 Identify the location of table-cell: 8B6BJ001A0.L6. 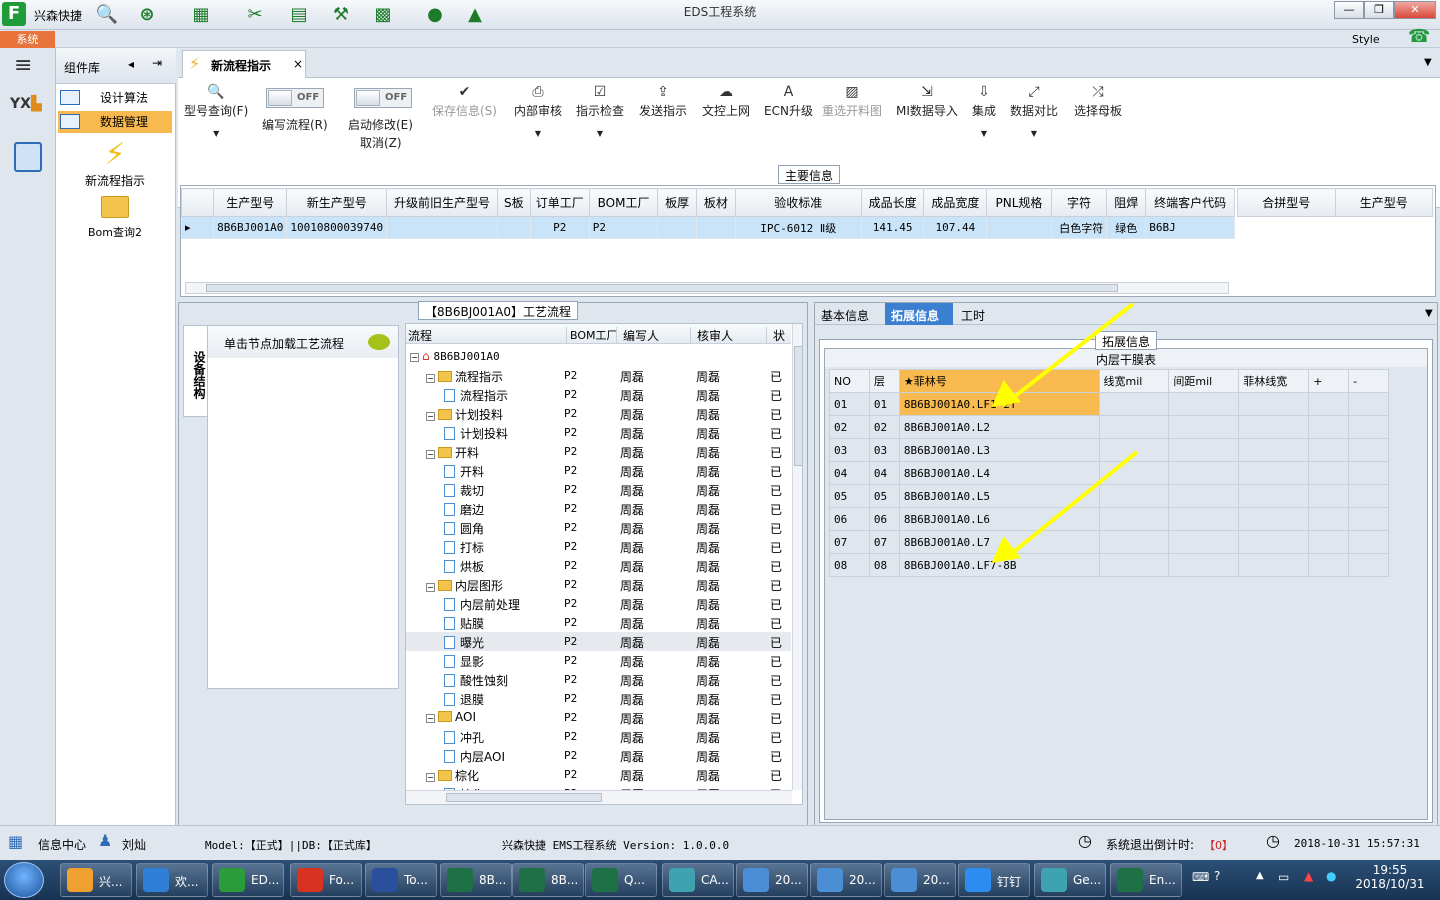
(999, 519).